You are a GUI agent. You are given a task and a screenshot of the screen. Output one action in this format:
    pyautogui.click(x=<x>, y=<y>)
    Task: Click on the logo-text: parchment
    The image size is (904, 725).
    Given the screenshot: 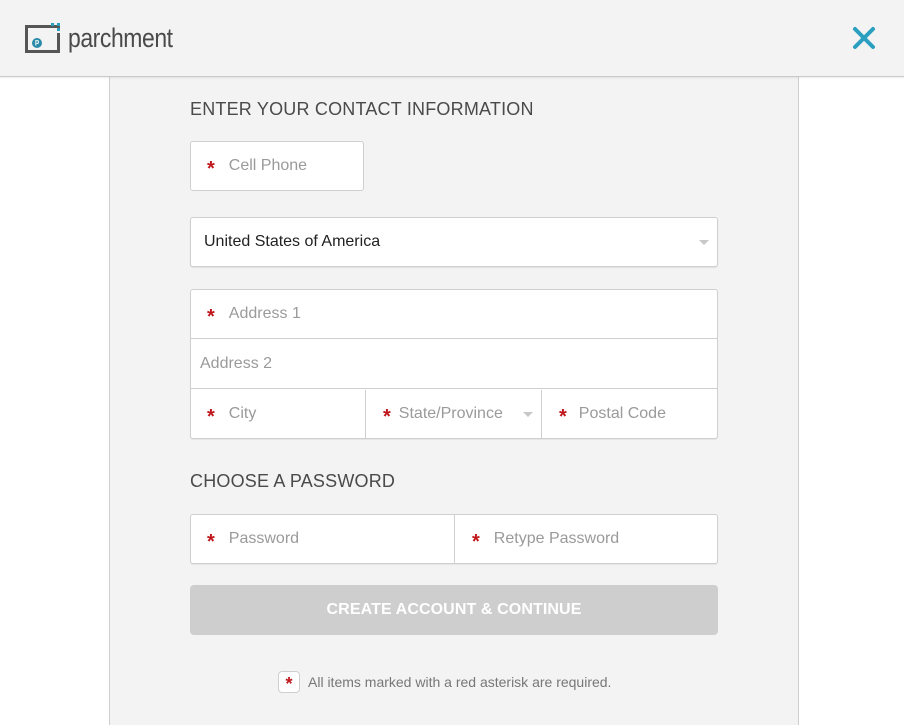 What is the action you would take?
    pyautogui.click(x=120, y=37)
    